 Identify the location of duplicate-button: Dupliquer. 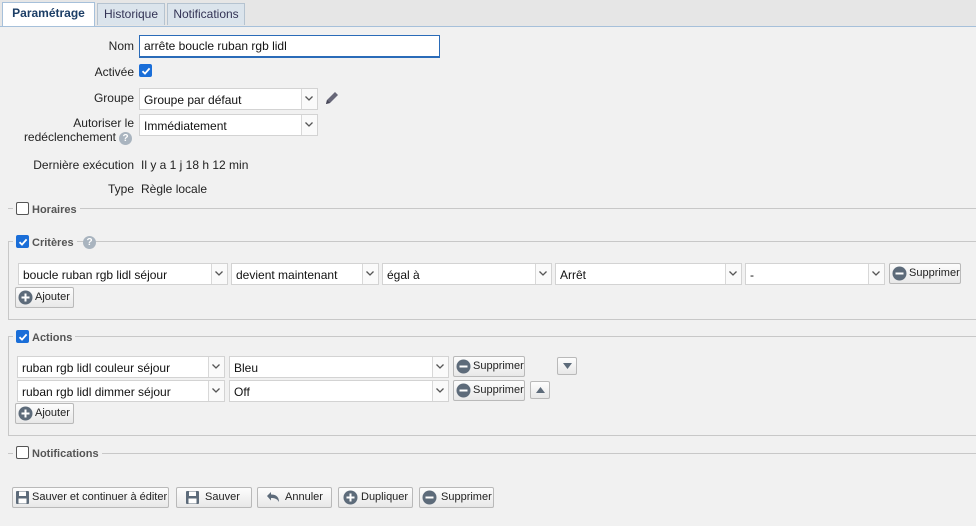
(375, 497).